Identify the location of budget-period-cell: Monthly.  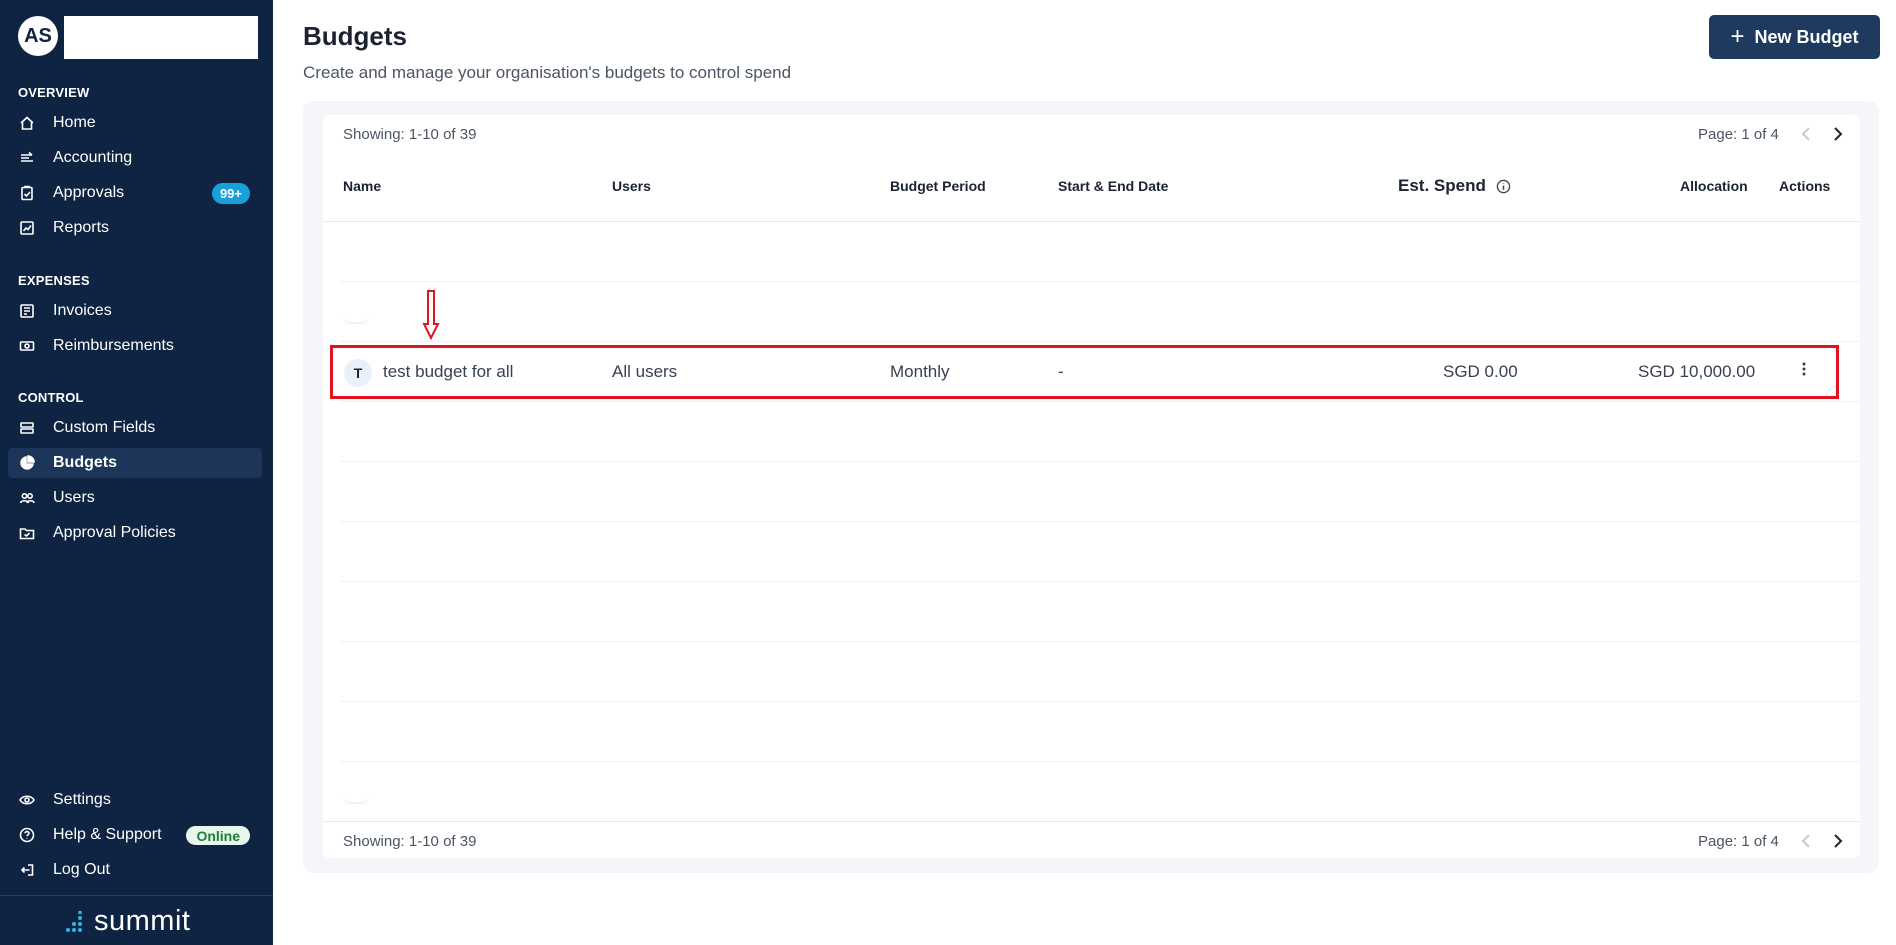
(920, 371).